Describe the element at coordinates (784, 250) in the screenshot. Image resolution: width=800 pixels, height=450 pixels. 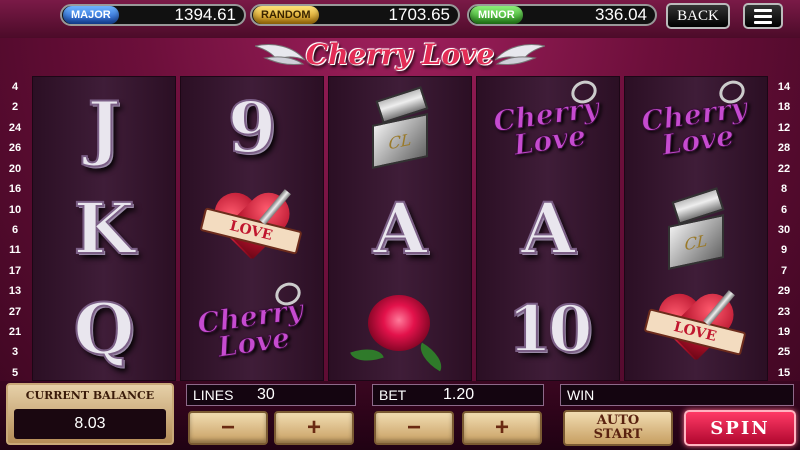
I see `payline-marker: 9` at that location.